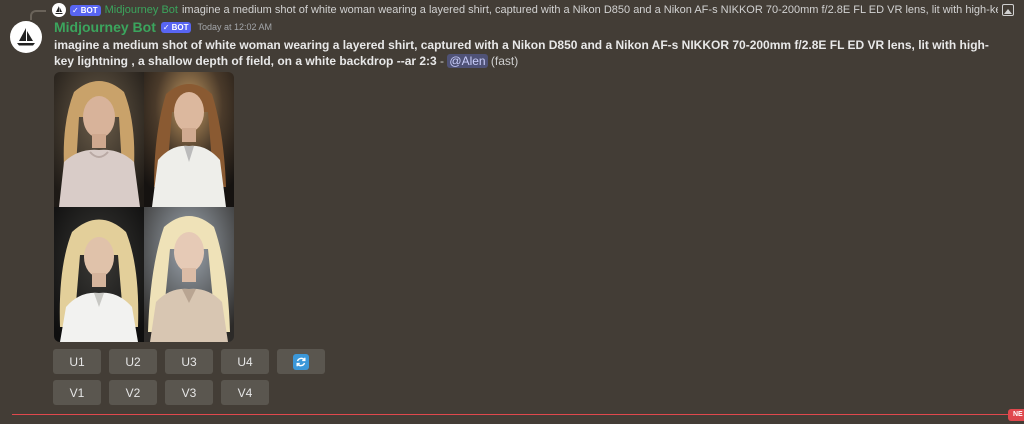 This screenshot has height=424, width=1024. I want to click on speed-label: (fast), so click(503, 61).